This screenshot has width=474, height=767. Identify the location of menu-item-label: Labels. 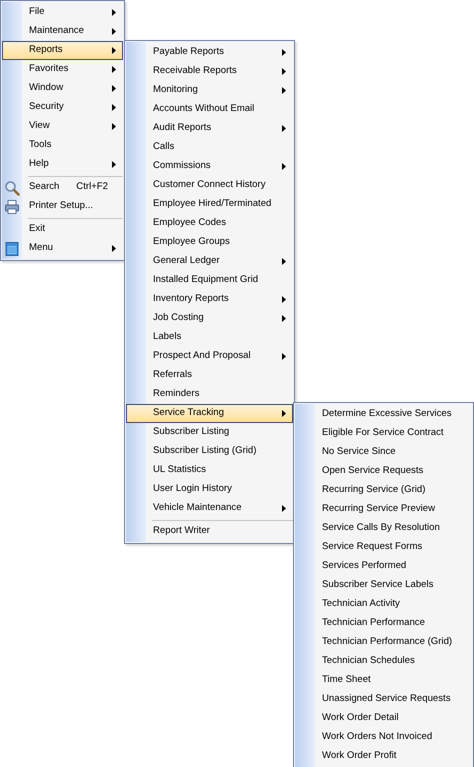
(167, 337).